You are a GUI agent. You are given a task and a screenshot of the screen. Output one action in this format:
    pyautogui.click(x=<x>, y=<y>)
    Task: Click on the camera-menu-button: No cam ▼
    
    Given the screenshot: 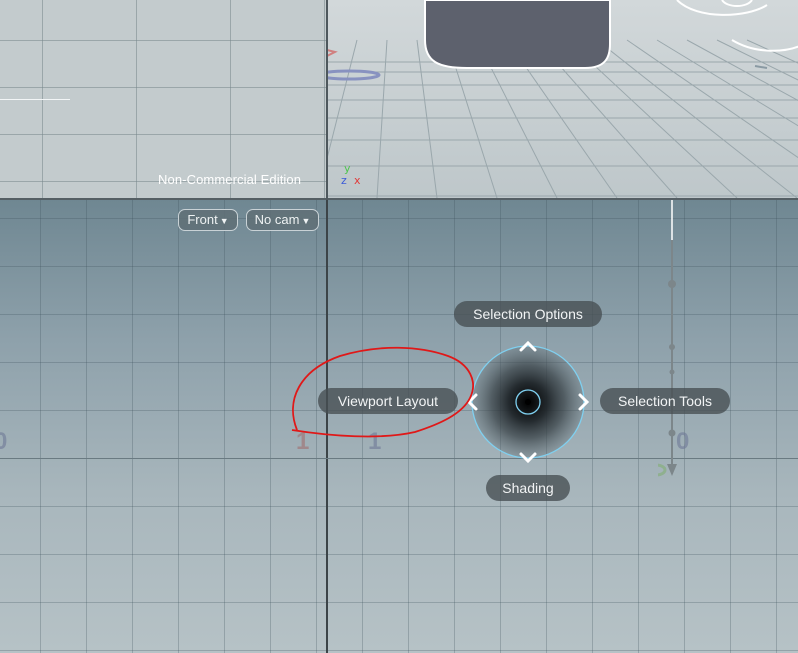 What is the action you would take?
    pyautogui.click(x=282, y=220)
    